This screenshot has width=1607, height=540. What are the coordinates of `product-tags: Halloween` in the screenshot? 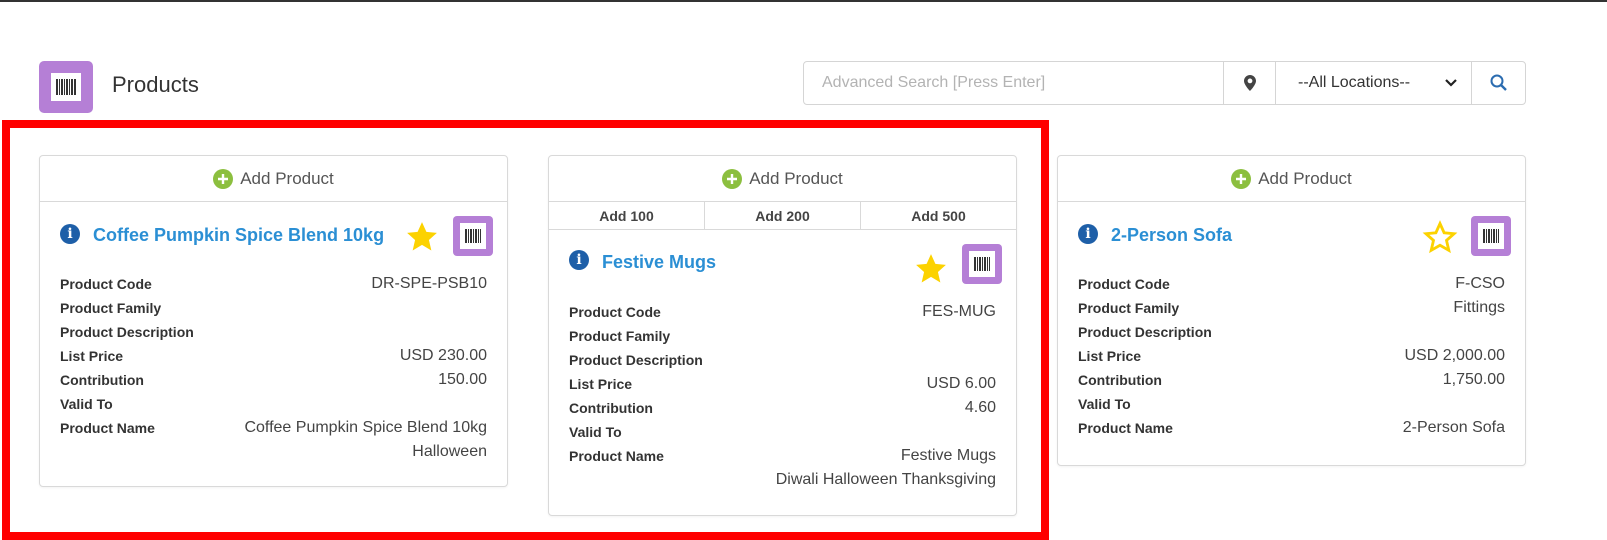 It's located at (449, 451).